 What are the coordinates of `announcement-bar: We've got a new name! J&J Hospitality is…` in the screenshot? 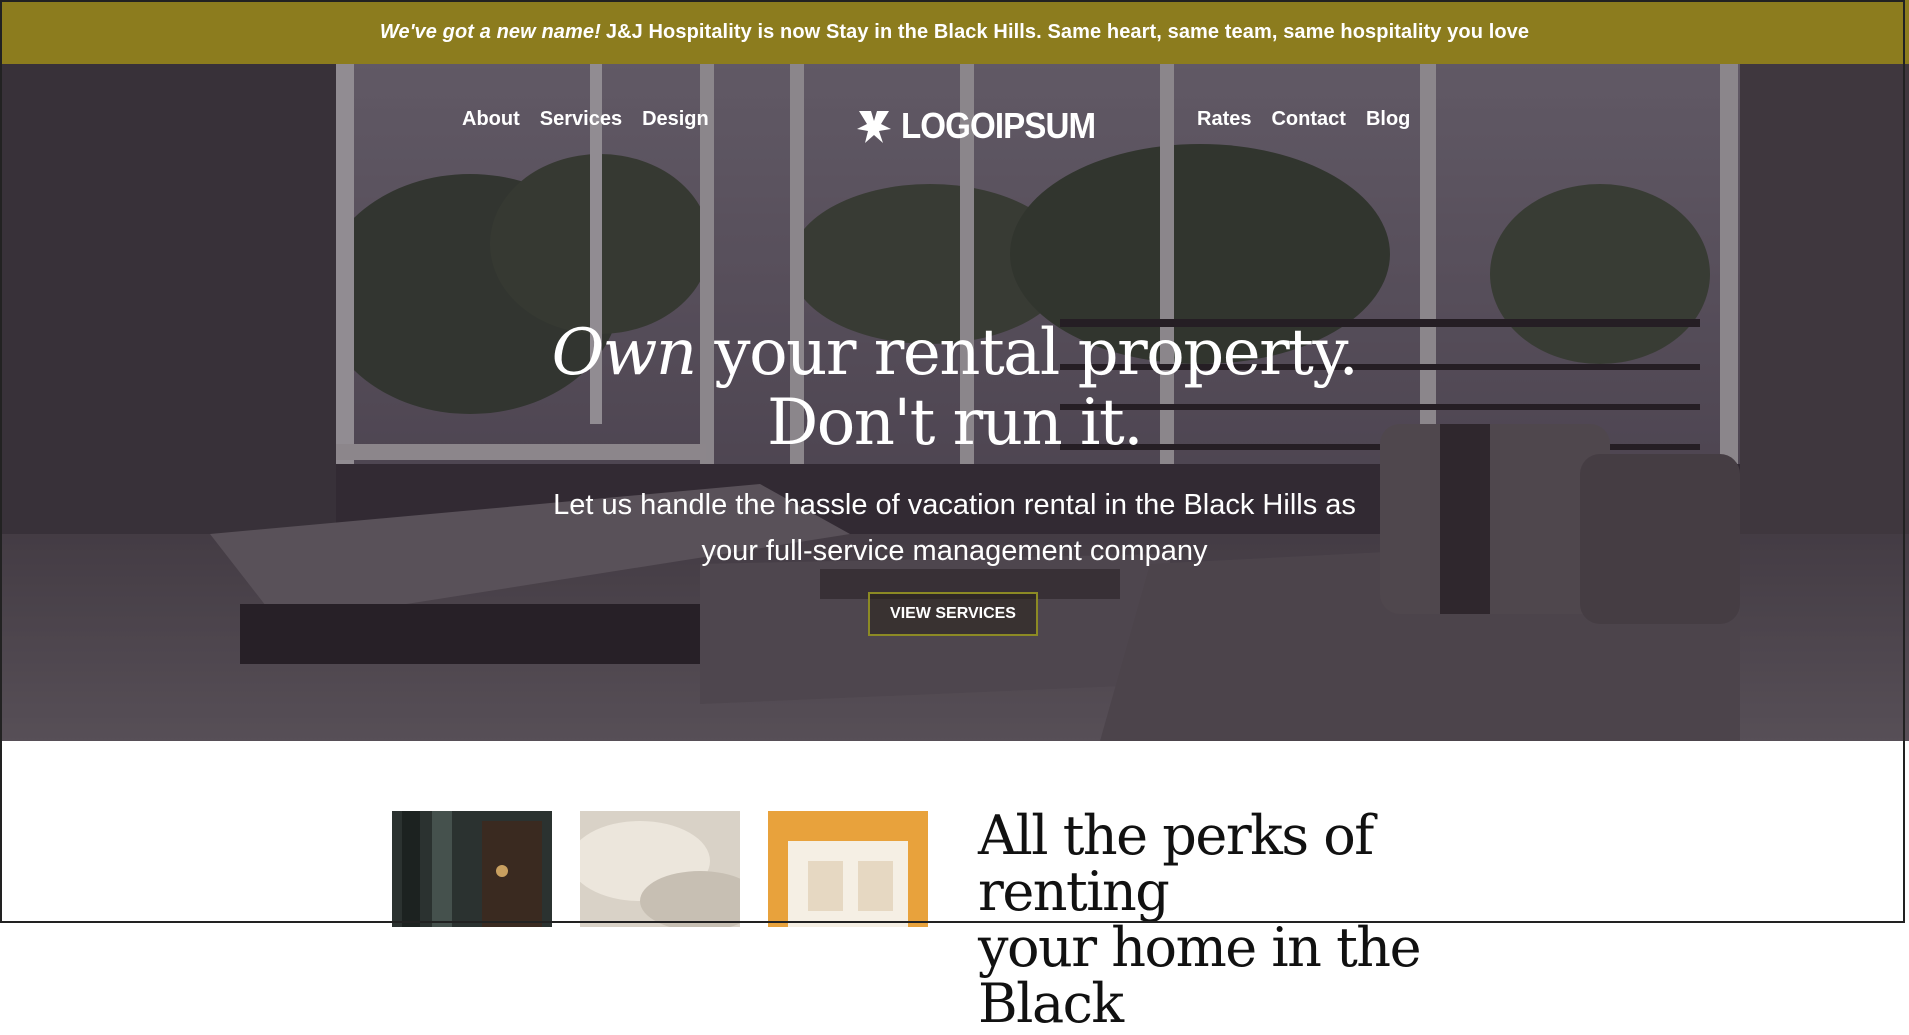 It's located at (954, 32).